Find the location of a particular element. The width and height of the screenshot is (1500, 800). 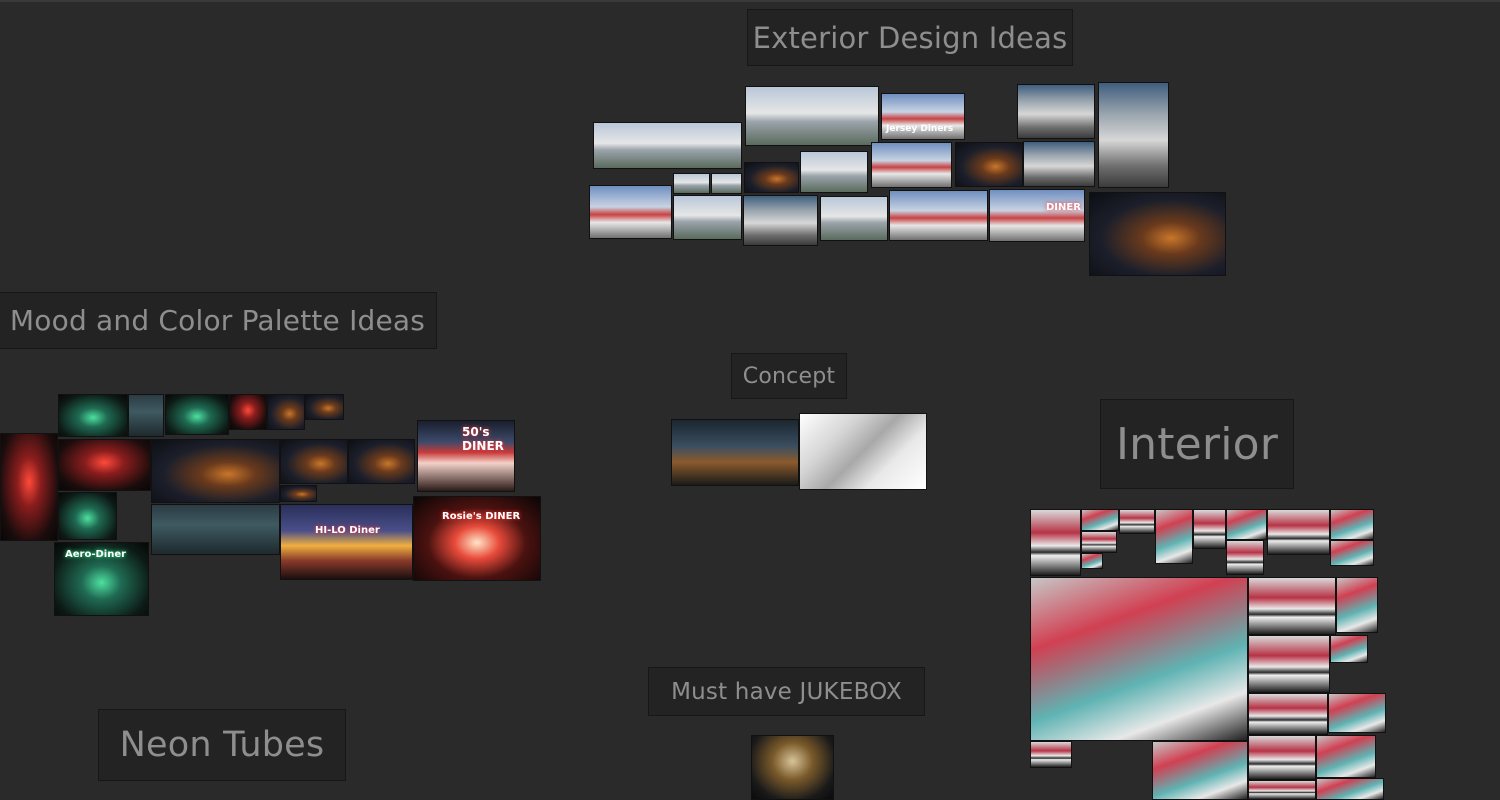

group-title-mood: Mood and Color Palette Ideas is located at coordinates (218, 320).